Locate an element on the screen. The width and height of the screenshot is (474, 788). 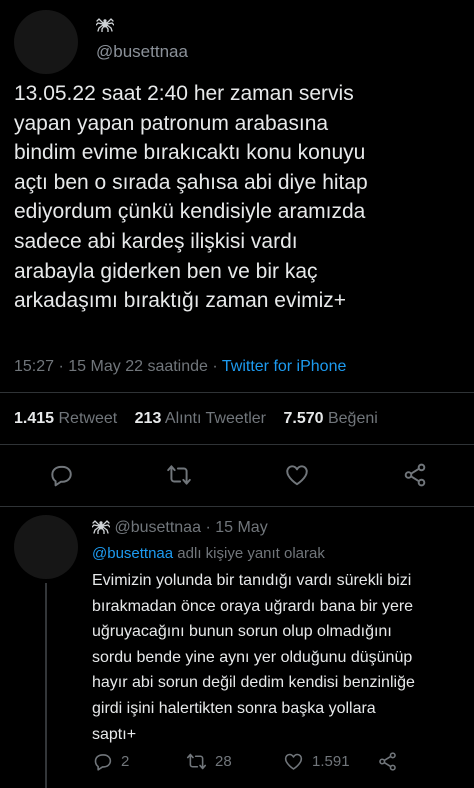
tweet-date: 15 May 22 saatinde is located at coordinates (138, 366).